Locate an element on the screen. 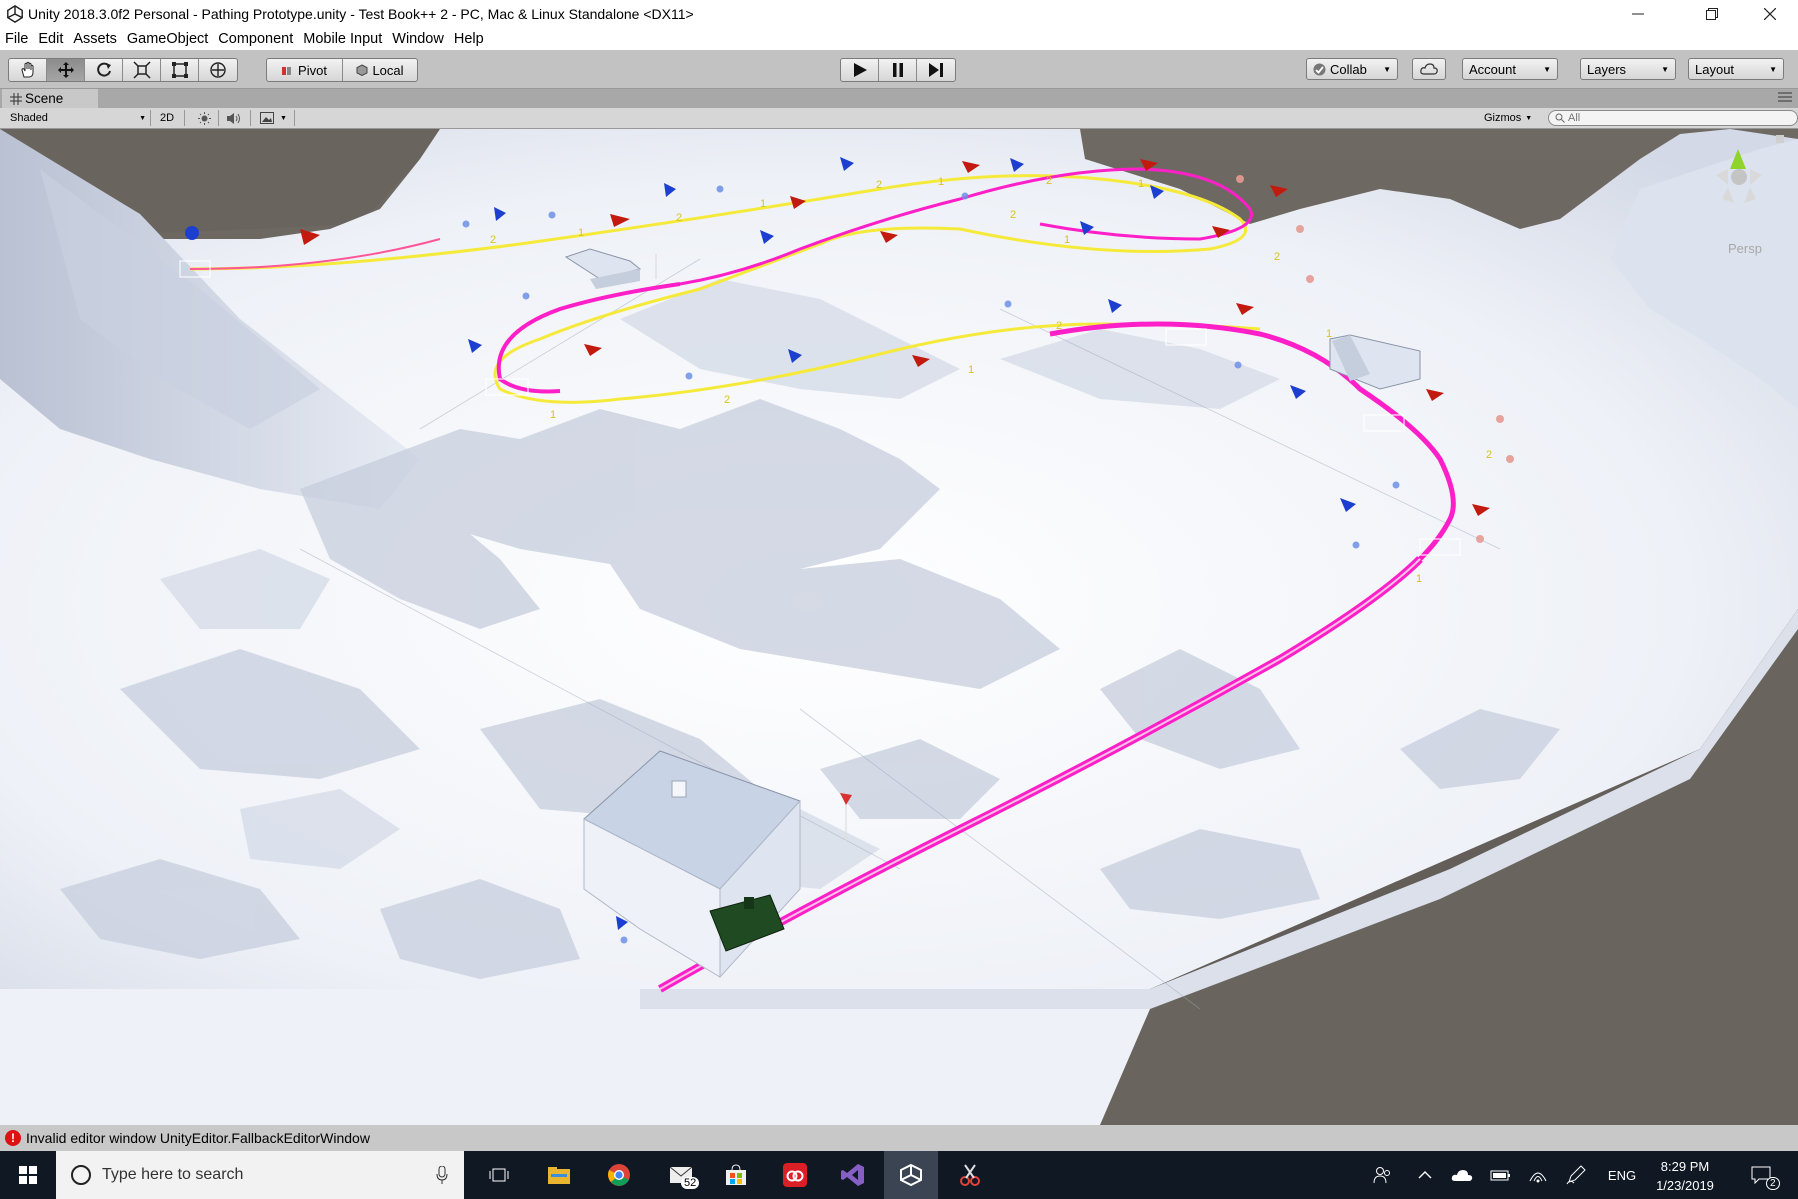  rotate-tool-icon is located at coordinates (104, 70).